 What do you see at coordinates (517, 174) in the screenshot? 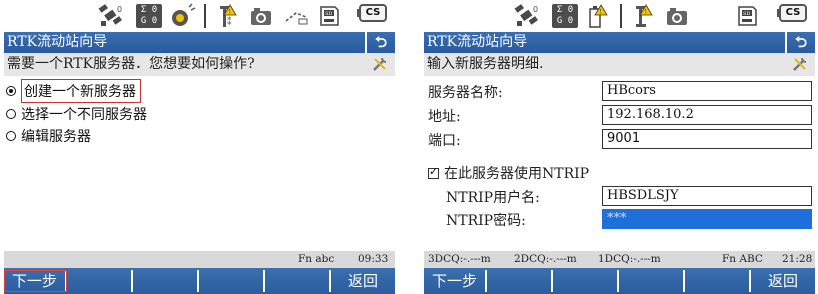
I see `ntrip-checkbox-label: 在此服务器使用NTRIP` at bounding box center [517, 174].